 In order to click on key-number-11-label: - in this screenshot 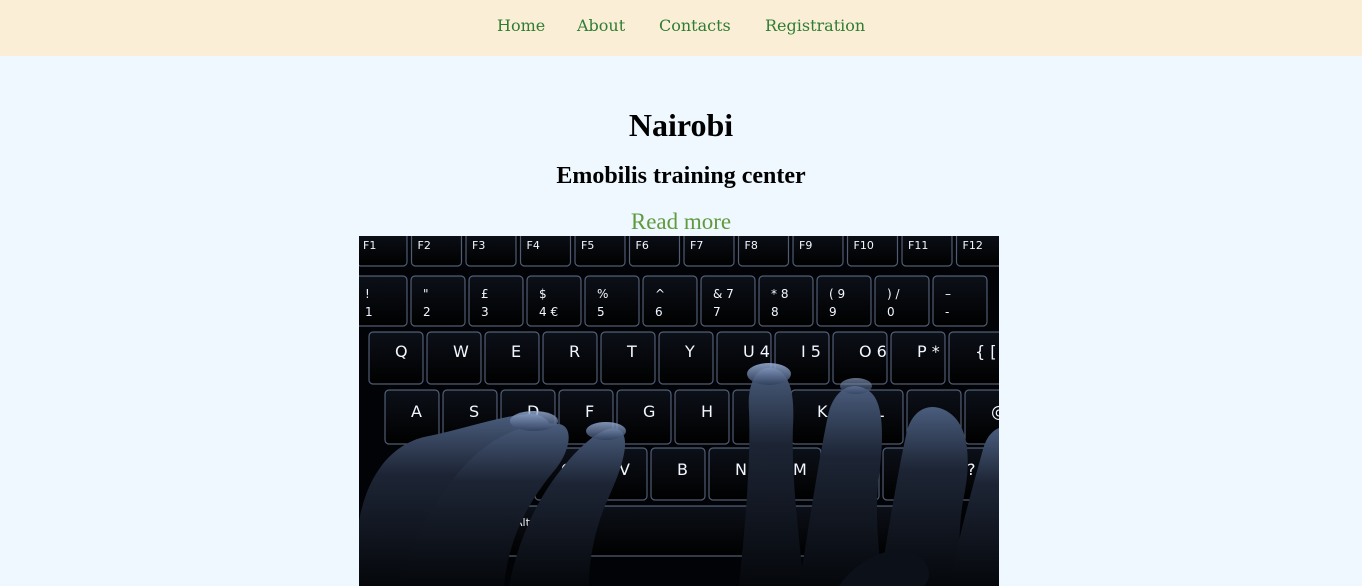, I will do `click(947, 312)`.